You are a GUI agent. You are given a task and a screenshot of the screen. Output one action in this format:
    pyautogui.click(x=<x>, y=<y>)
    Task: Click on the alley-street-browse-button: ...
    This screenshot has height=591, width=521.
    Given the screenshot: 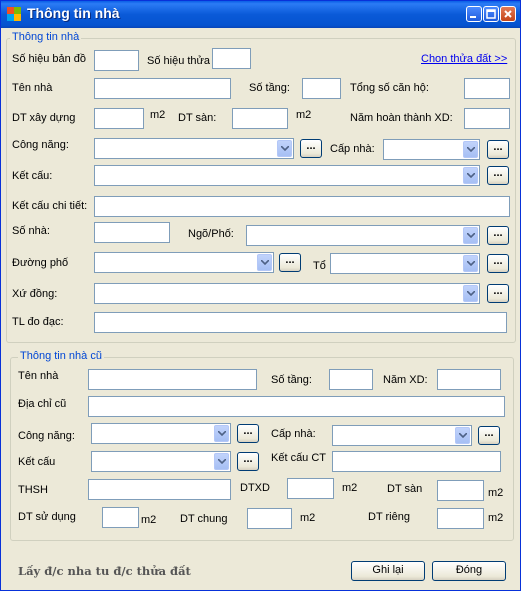 What is the action you would take?
    pyautogui.click(x=498, y=235)
    